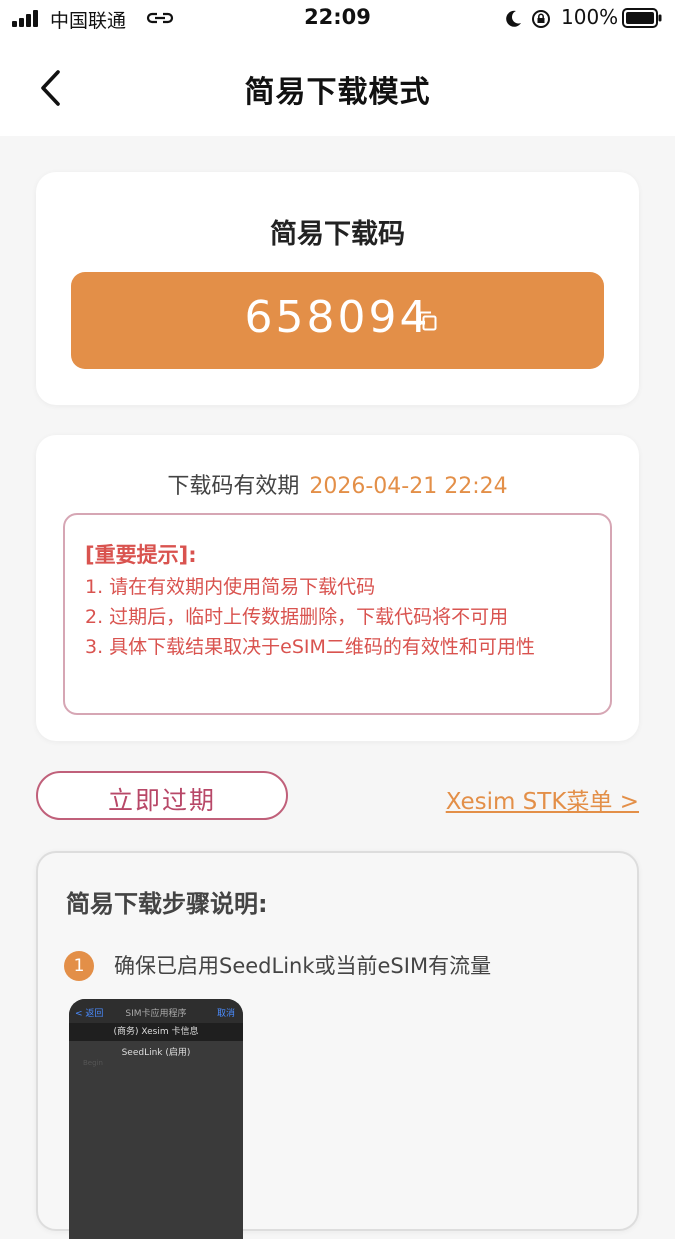 The image size is (675, 1239). Describe the element at coordinates (542, 799) in the screenshot. I see `xesim-stk-menu-link: Xesim STK菜单 >` at that location.